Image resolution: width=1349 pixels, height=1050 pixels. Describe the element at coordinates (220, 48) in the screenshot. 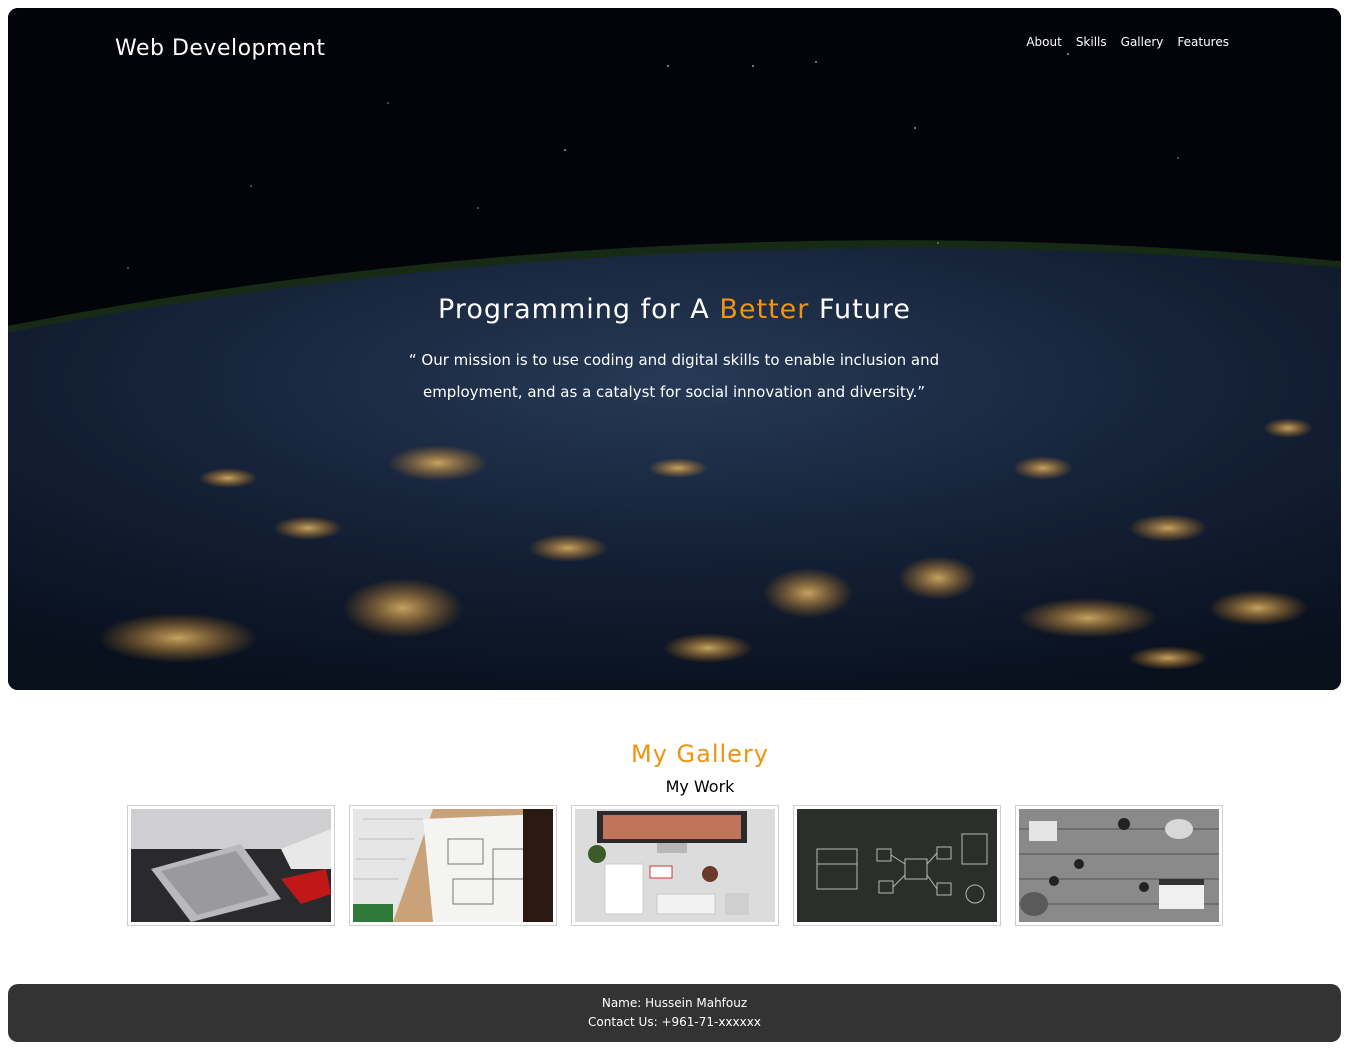

I see `site-brand: Web Development` at that location.